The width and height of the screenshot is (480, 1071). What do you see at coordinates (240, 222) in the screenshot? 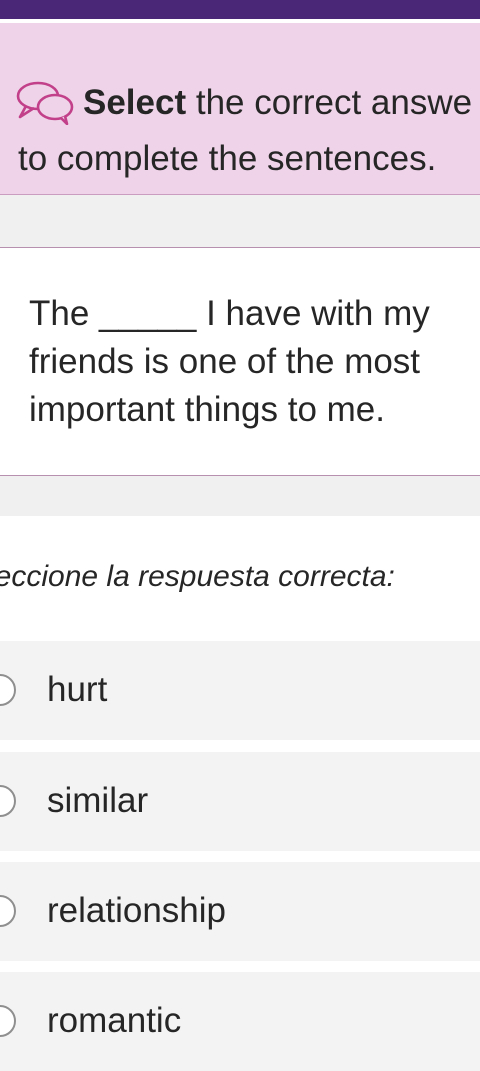
I see `section-gap` at bounding box center [240, 222].